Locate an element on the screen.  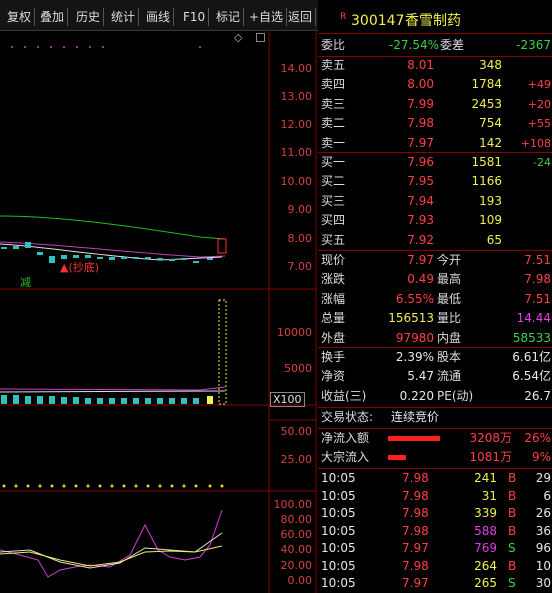
fundamental-value: 2.39% is located at coordinates (414, 357).